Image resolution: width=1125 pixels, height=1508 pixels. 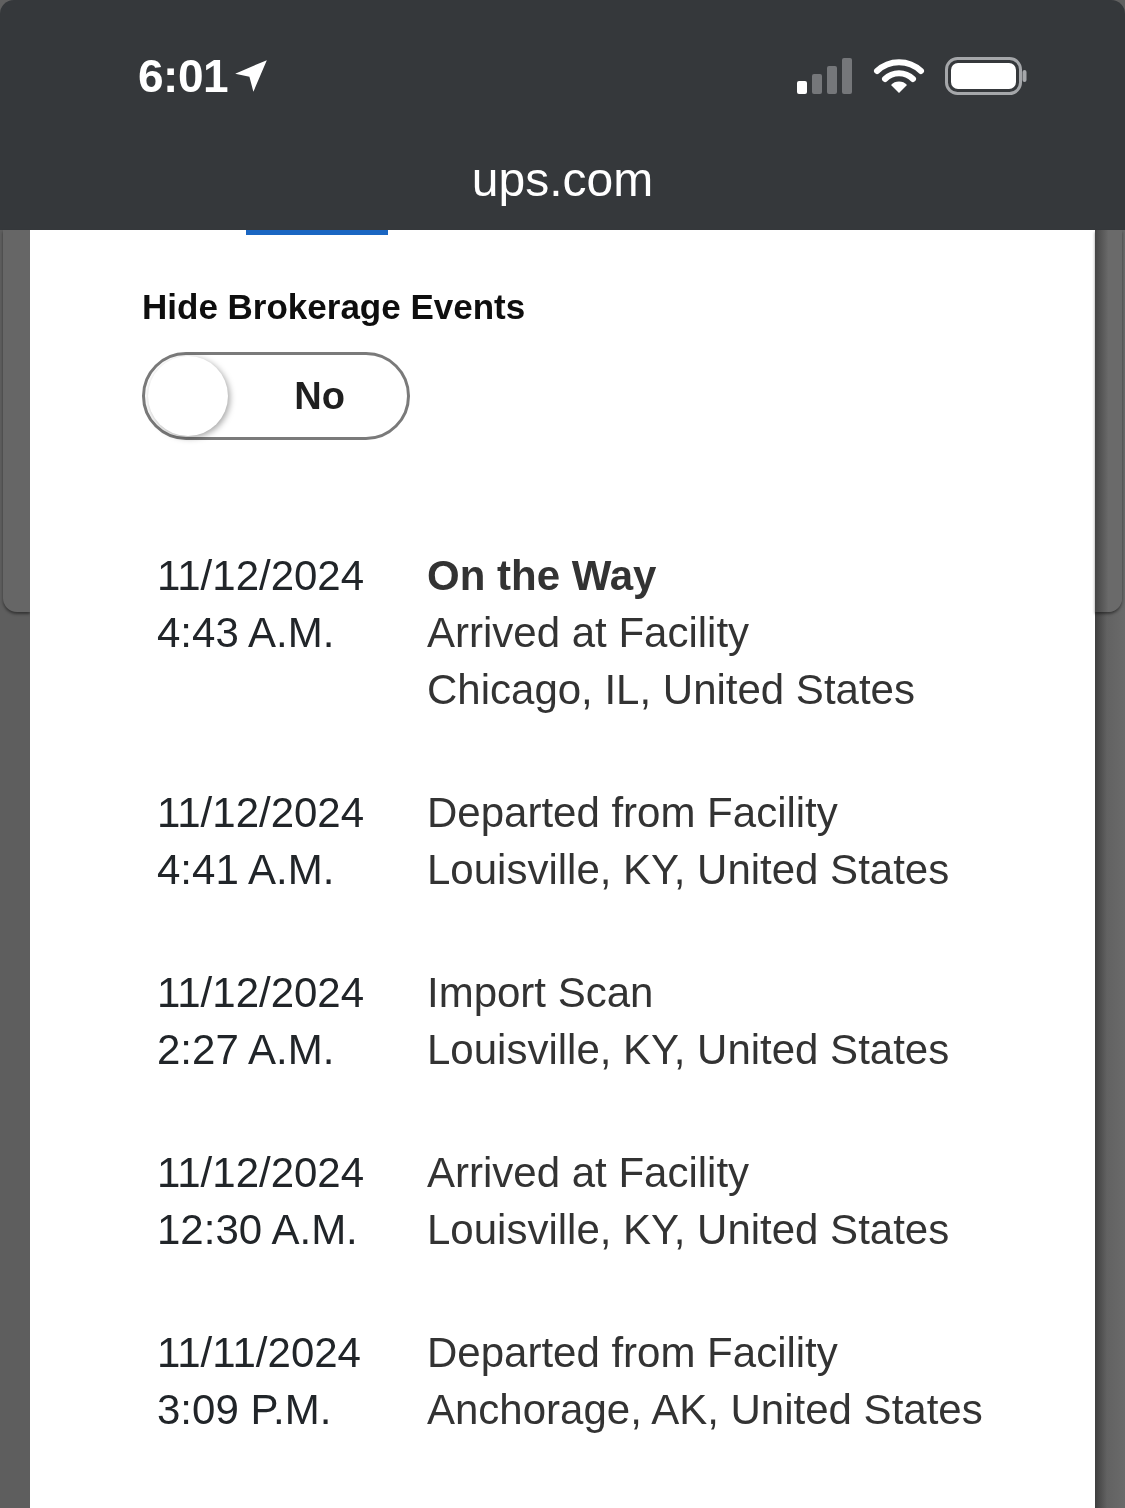 I want to click on event-activity: Import Scan, so click(x=541, y=993).